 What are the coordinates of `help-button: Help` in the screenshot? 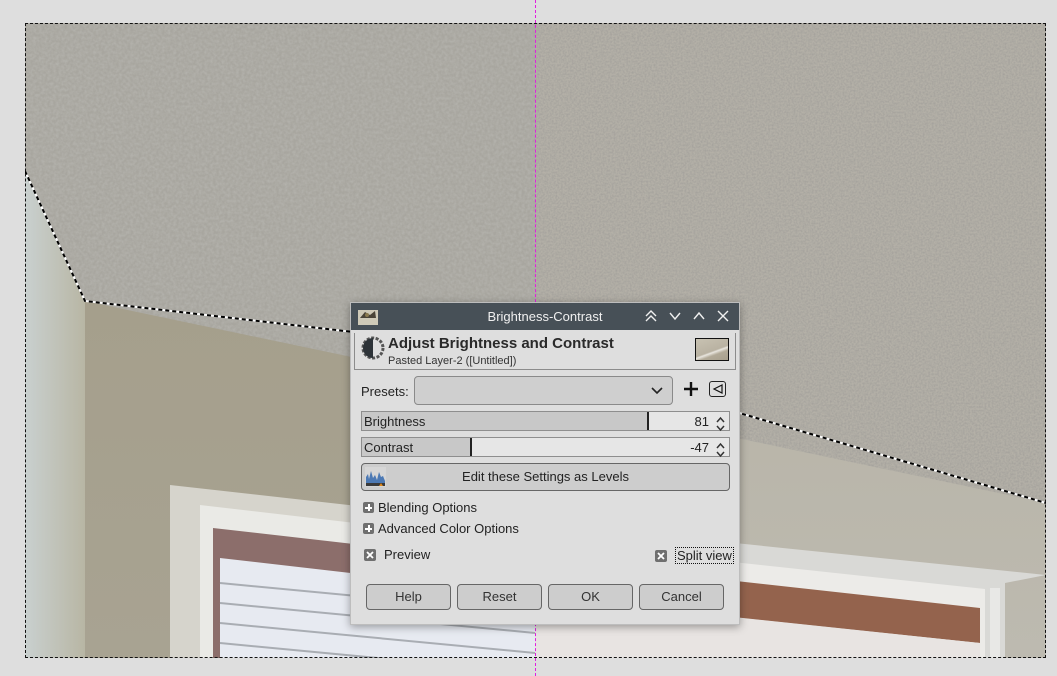 It's located at (408, 597).